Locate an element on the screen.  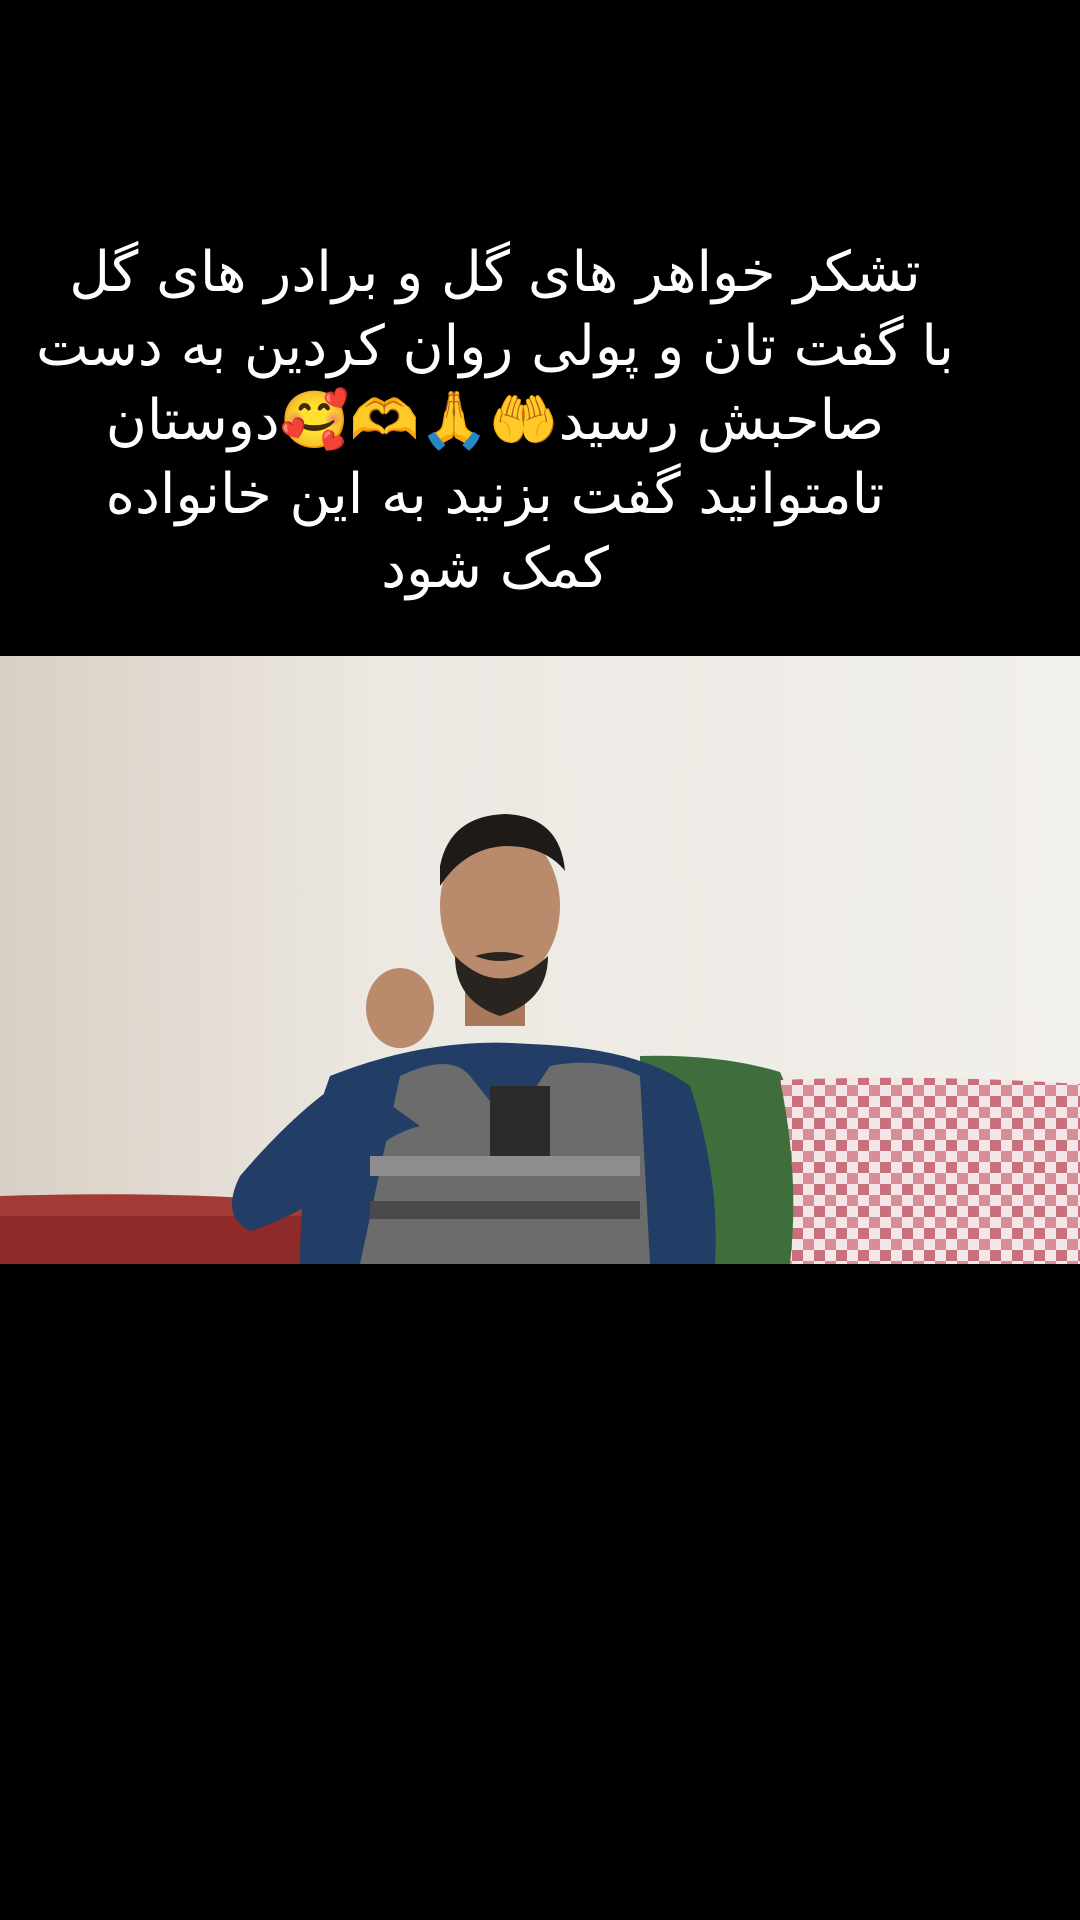
checked-throw is located at coordinates (930, 1170).